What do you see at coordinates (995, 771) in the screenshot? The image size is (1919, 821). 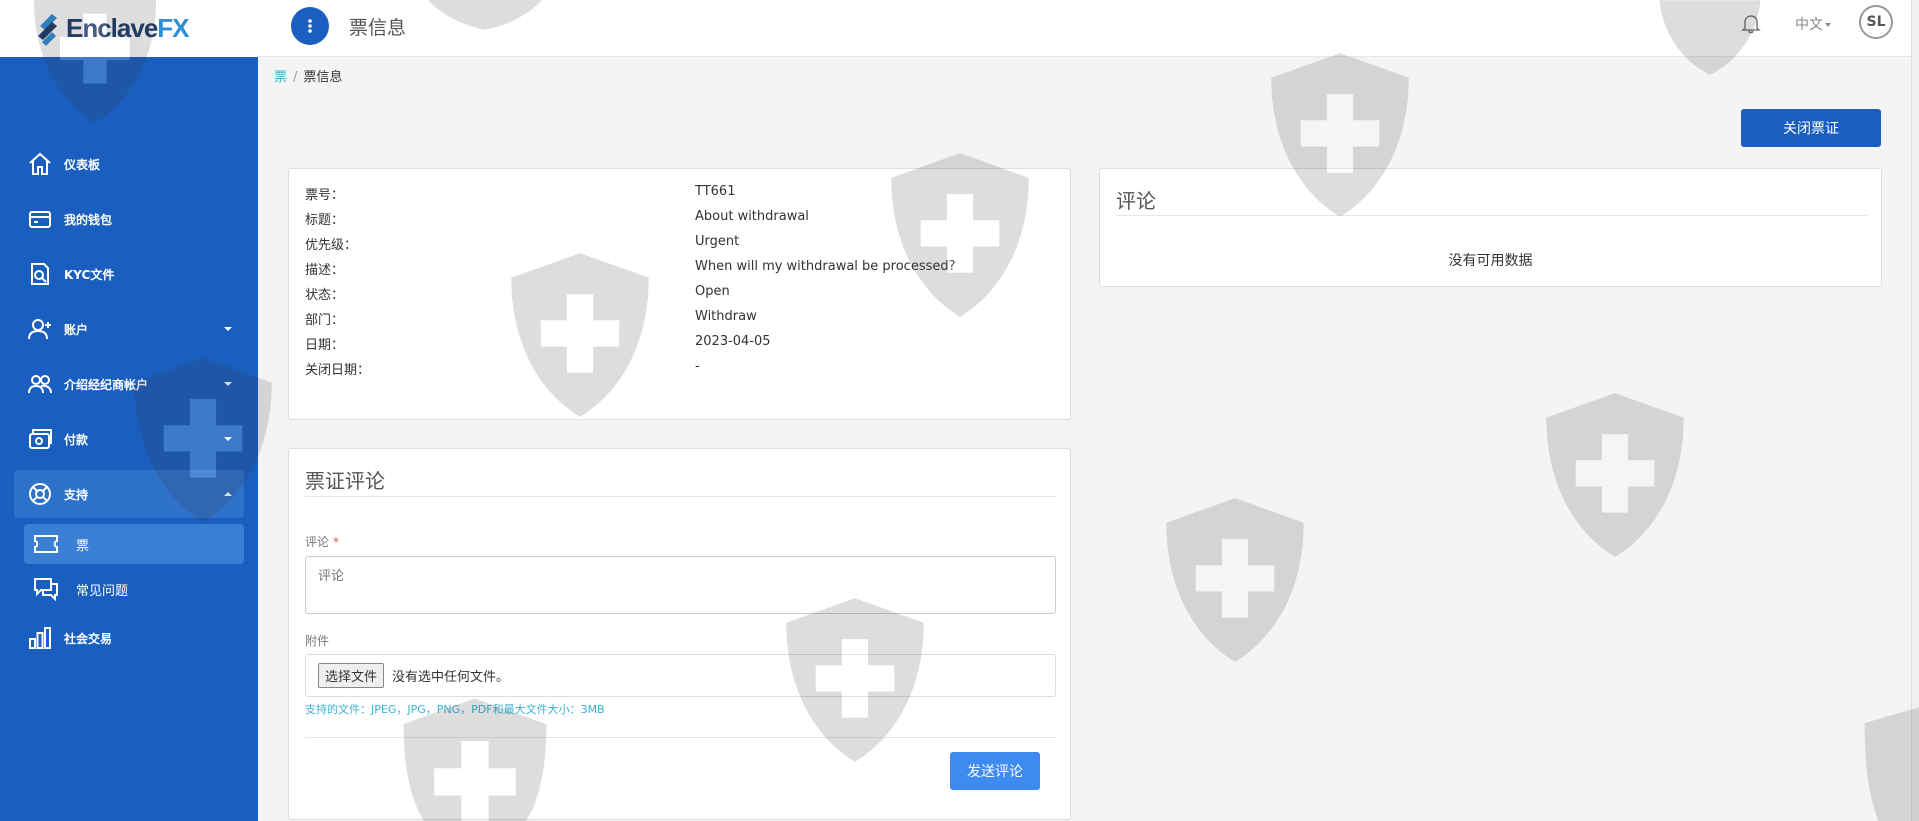 I see `send-comment-button: 发送评论` at bounding box center [995, 771].